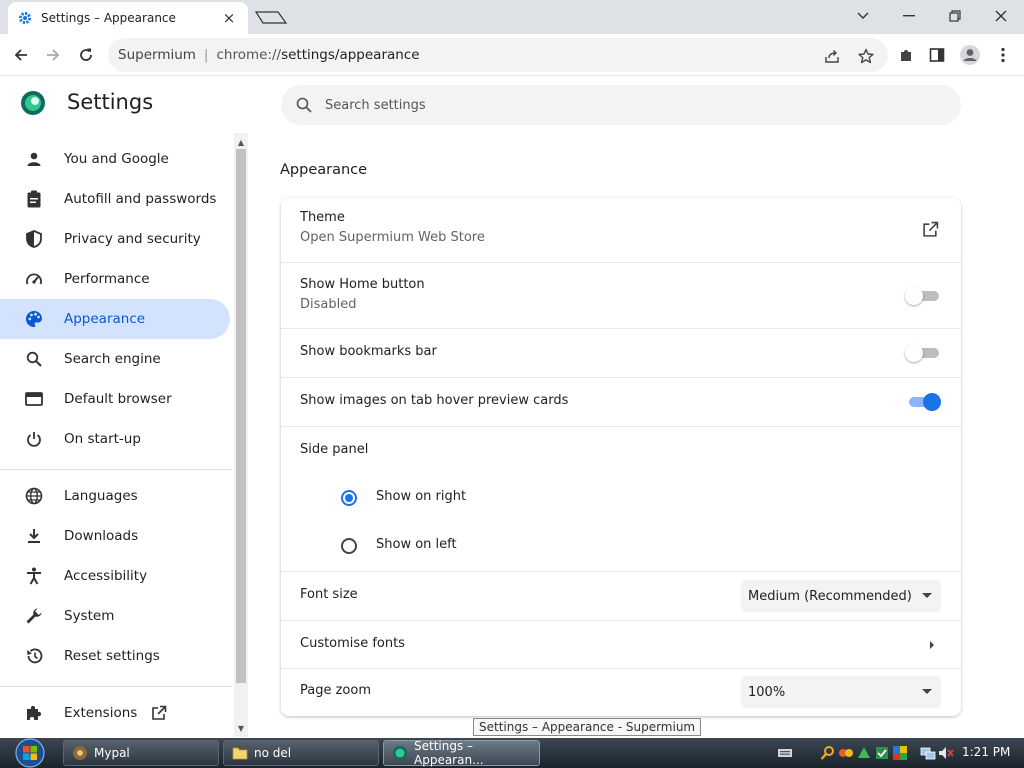 The height and width of the screenshot is (768, 1024). What do you see at coordinates (866, 56) in the screenshot?
I see `star-icon` at bounding box center [866, 56].